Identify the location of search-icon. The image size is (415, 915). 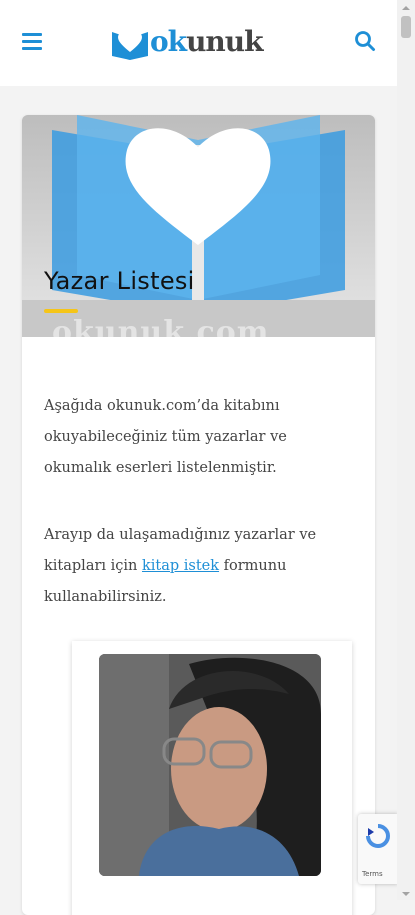
(365, 41).